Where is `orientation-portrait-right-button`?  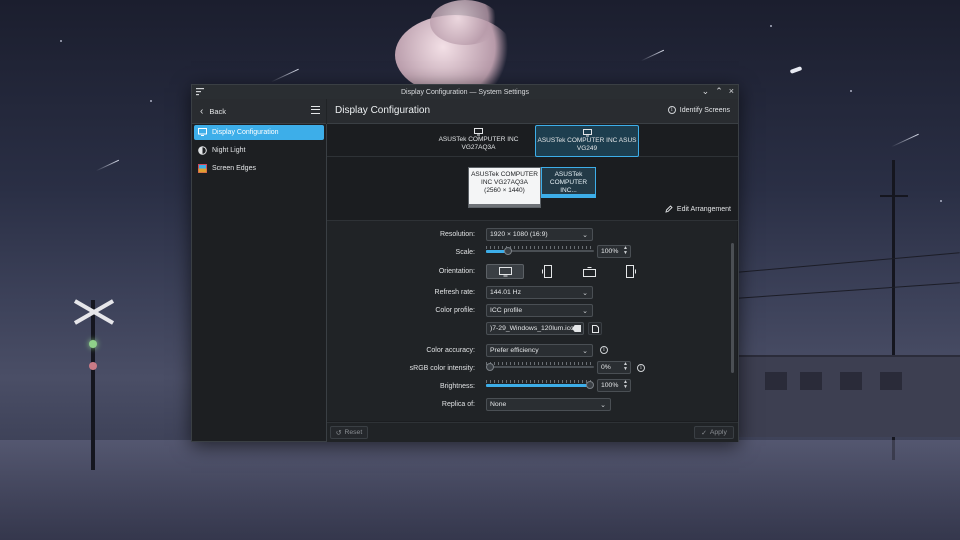
orientation-portrait-right-button is located at coordinates (631, 271).